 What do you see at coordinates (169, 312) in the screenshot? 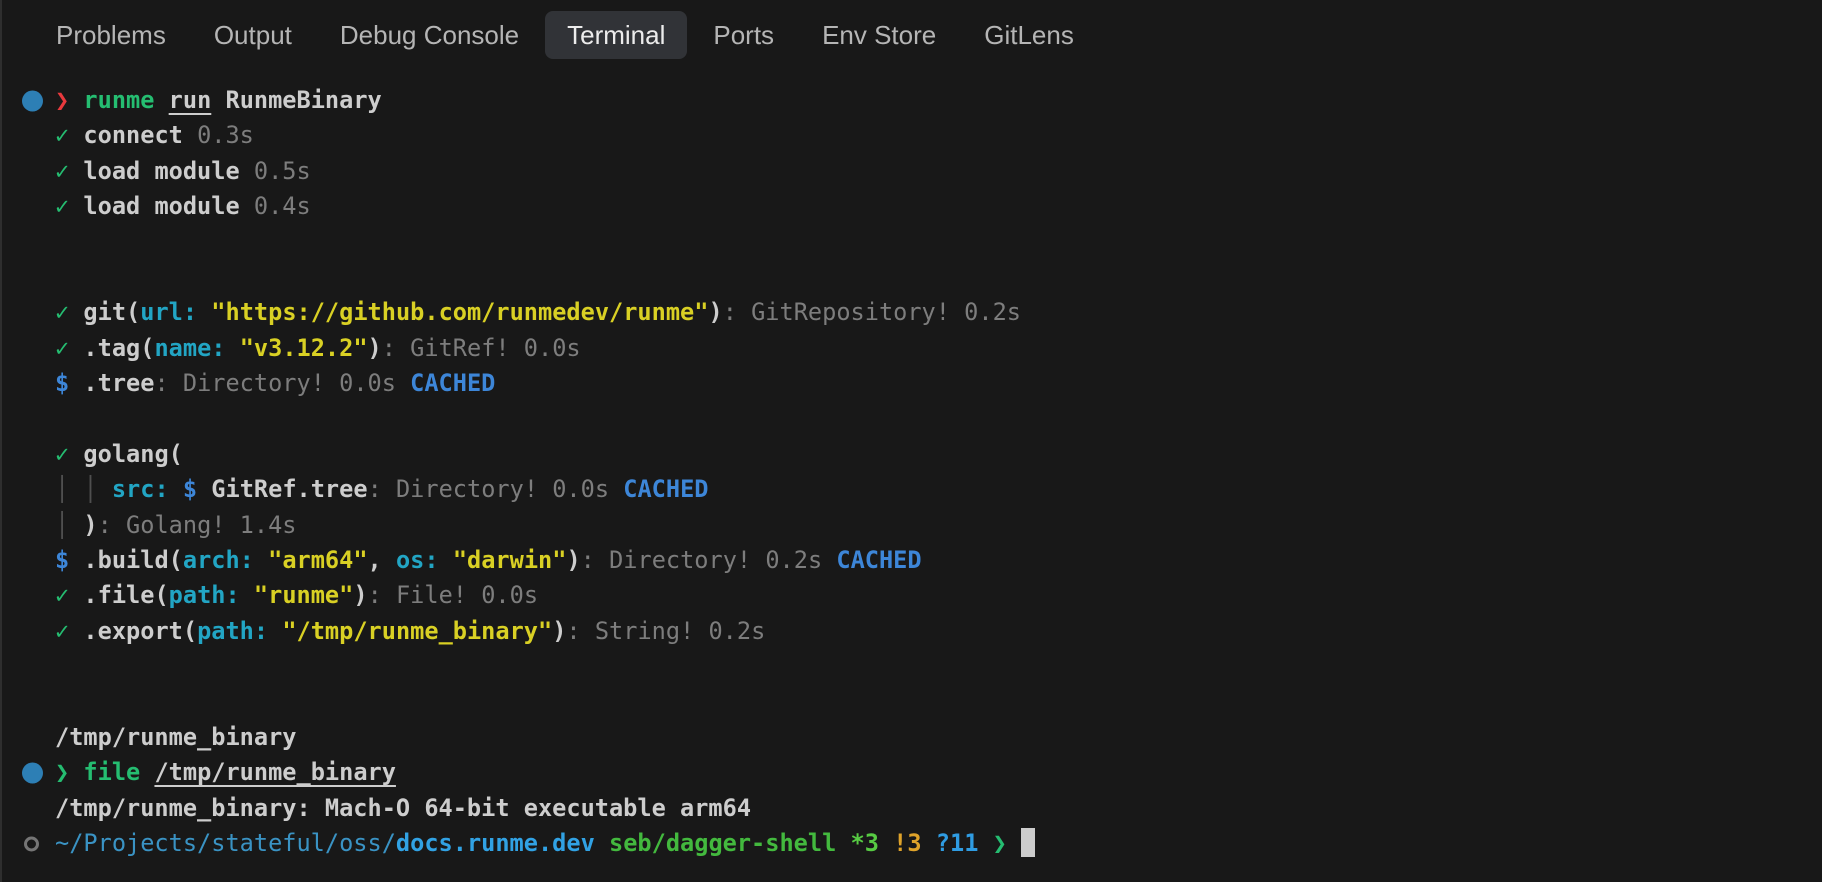
I see `terminal-text: url:` at bounding box center [169, 312].